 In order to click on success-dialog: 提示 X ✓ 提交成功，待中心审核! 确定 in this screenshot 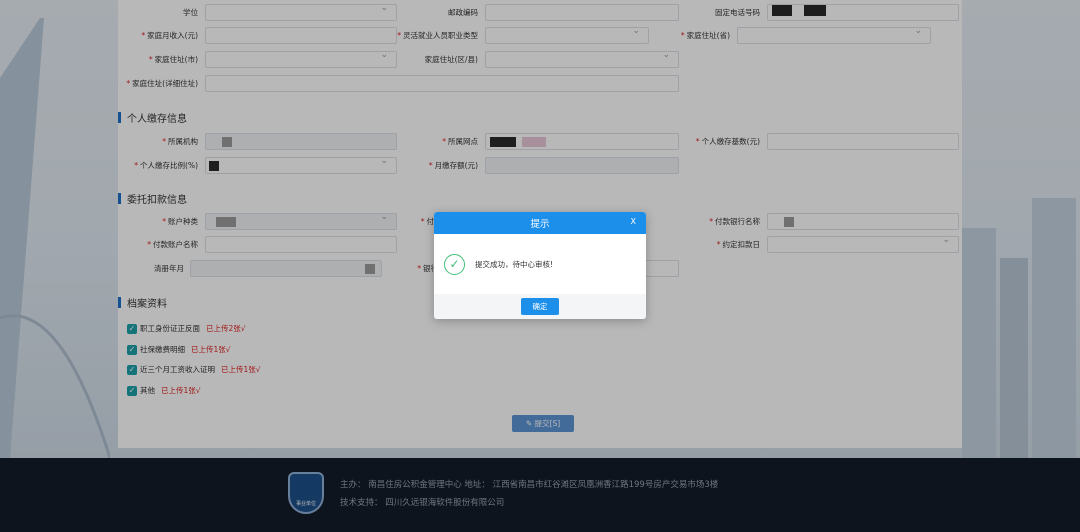, I will do `click(540, 265)`.